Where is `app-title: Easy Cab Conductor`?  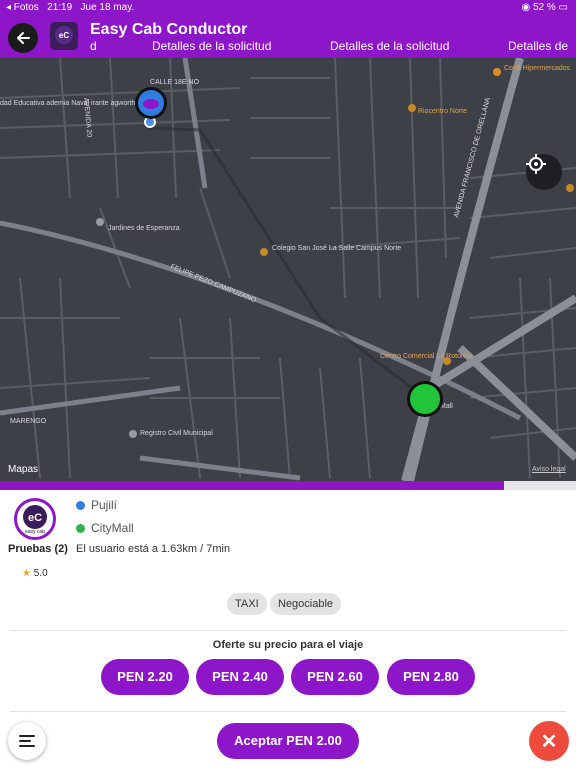 app-title: Easy Cab Conductor is located at coordinates (169, 29).